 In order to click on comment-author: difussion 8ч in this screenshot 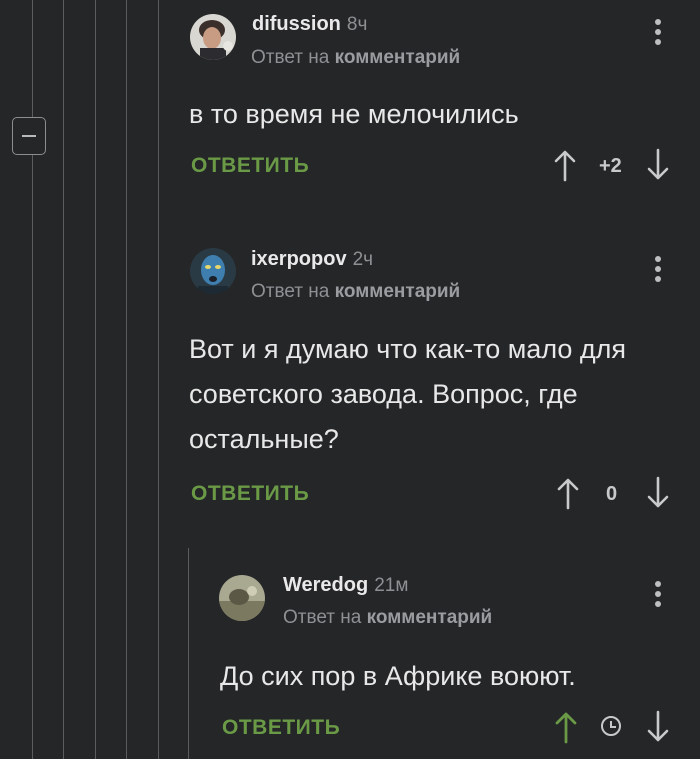, I will do `click(309, 24)`.